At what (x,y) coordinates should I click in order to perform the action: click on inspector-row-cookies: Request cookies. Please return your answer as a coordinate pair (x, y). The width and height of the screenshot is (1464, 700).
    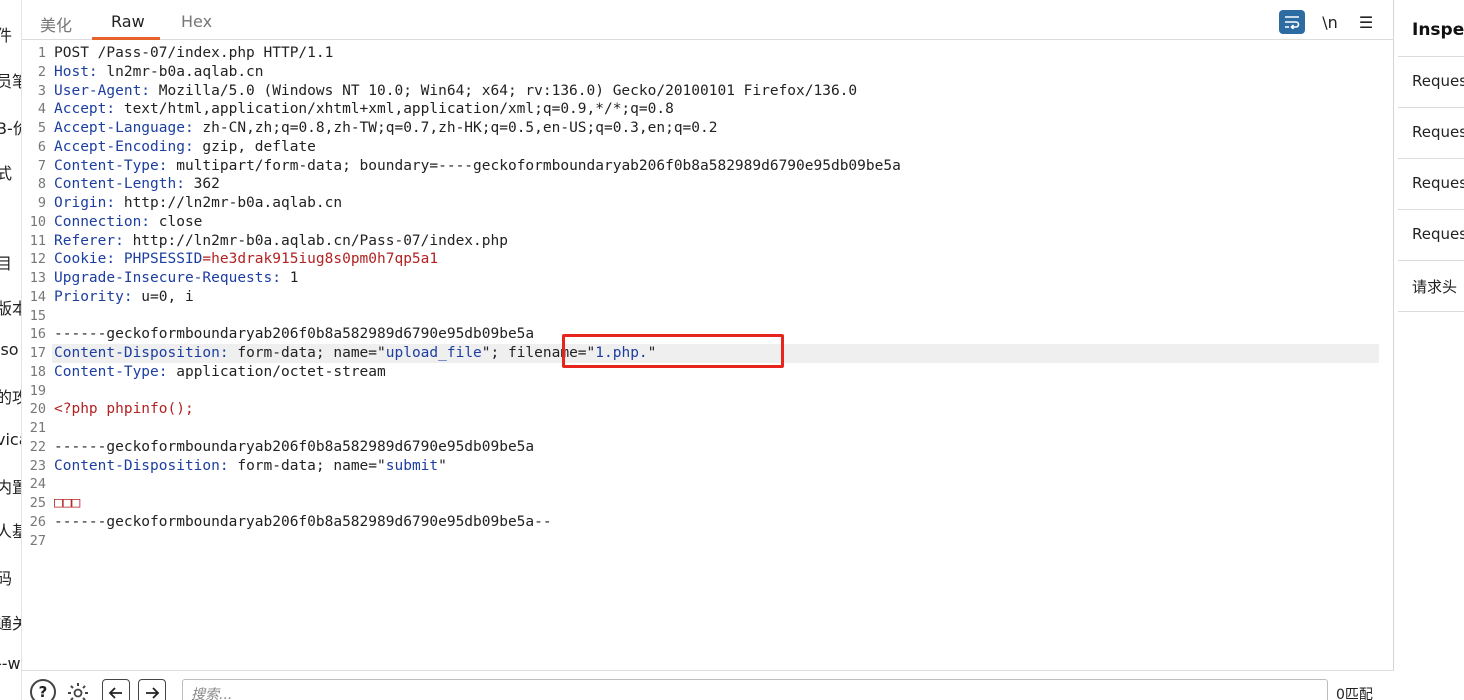
    Looking at the image, I should click on (1431, 234).